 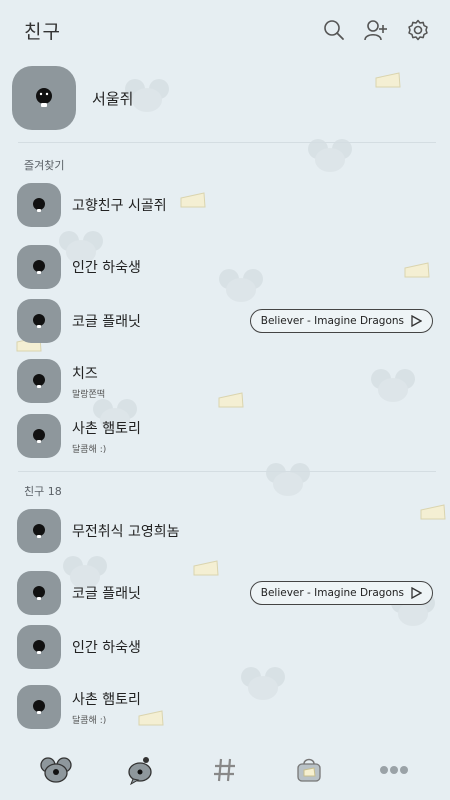 I want to click on list-item: 무전취식 고영희놈, so click(x=225, y=531).